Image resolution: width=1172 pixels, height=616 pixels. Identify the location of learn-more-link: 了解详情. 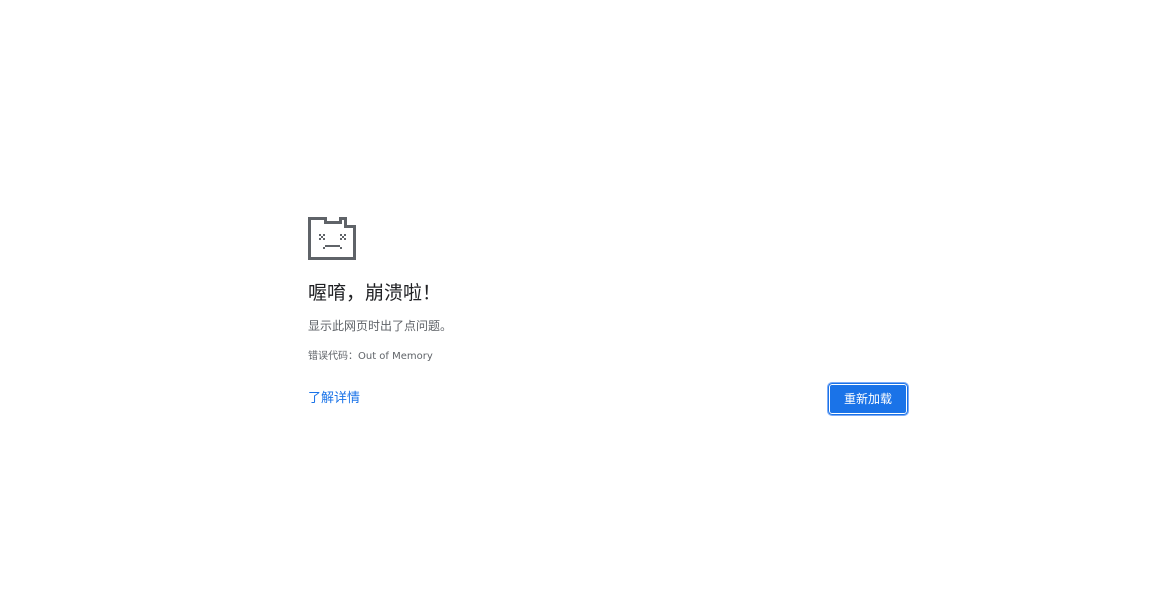
(334, 399).